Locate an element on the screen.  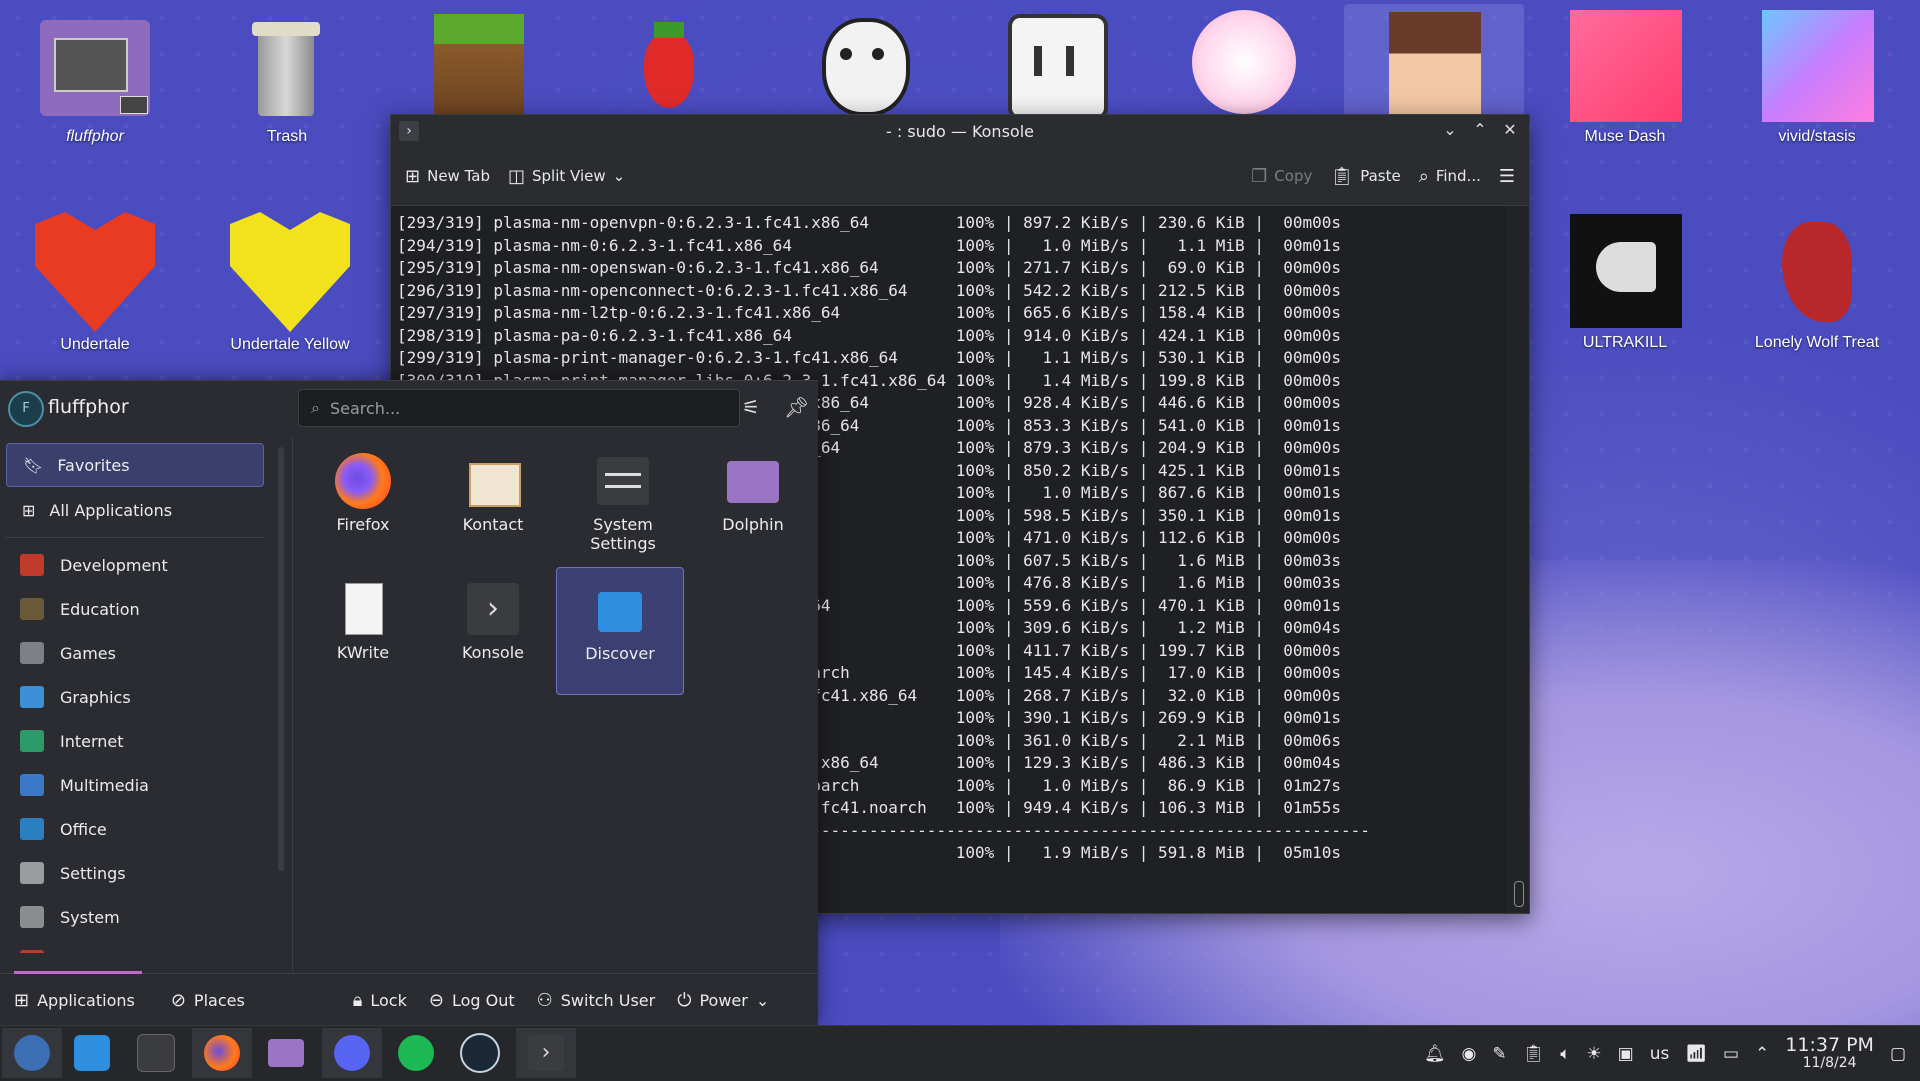
desktop-icon-trash: Trash is located at coordinates (287, 76).